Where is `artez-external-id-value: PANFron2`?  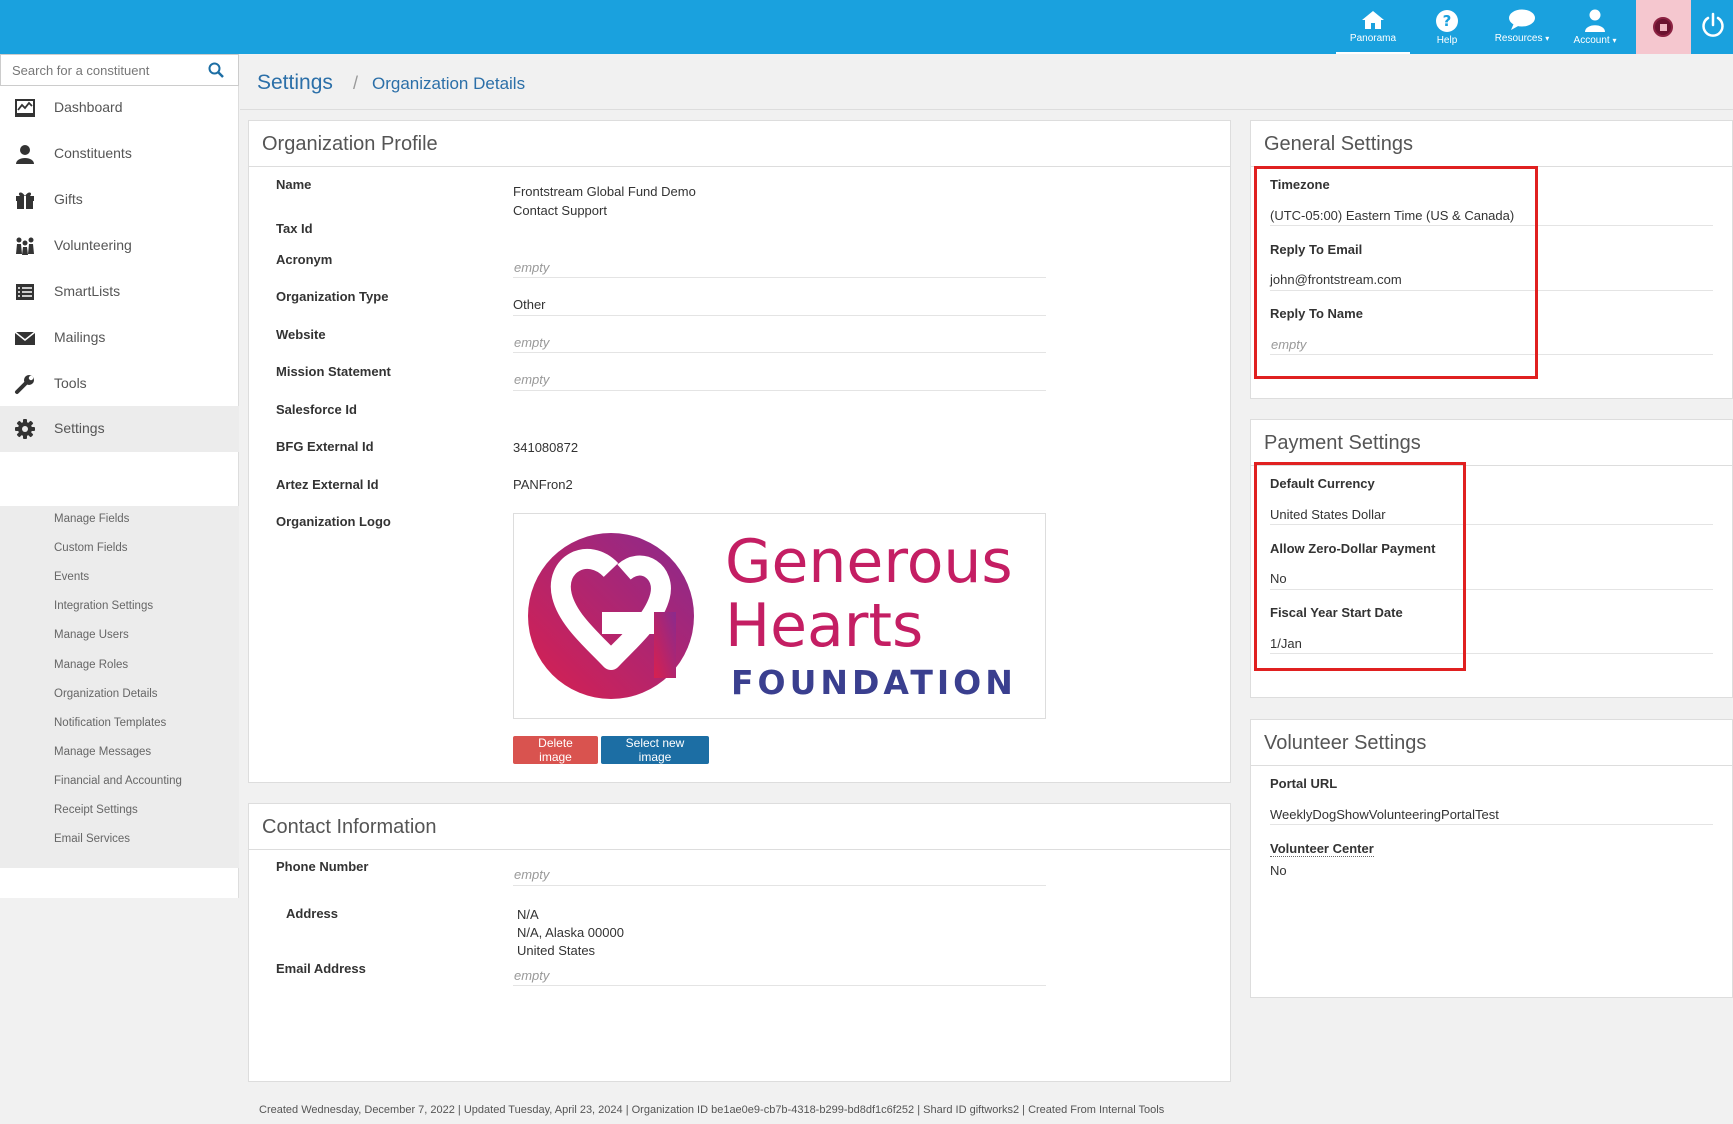 artez-external-id-value: PANFron2 is located at coordinates (543, 484).